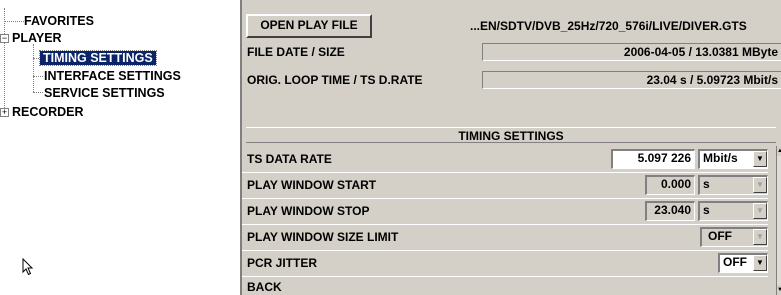 The image size is (781, 295). Describe the element at coordinates (720, 236) in the screenshot. I see `play-window-size-limit-value: OFF` at that location.